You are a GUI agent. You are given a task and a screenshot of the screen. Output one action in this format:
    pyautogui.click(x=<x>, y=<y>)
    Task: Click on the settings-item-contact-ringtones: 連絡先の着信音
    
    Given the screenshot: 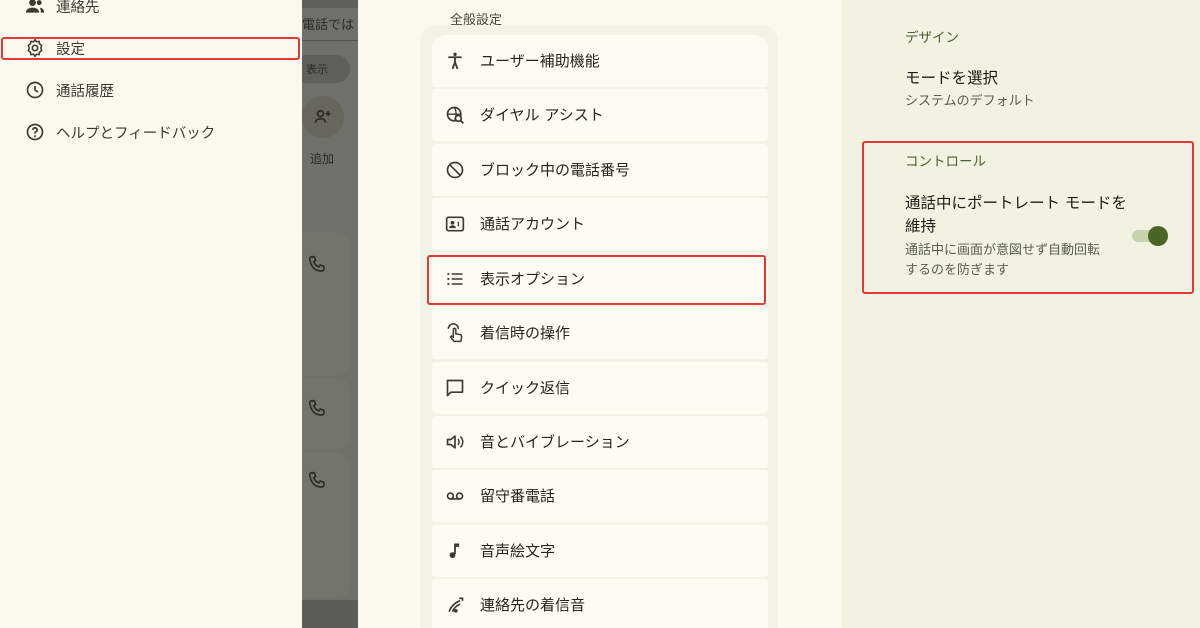 What is the action you would take?
    pyautogui.click(x=600, y=603)
    